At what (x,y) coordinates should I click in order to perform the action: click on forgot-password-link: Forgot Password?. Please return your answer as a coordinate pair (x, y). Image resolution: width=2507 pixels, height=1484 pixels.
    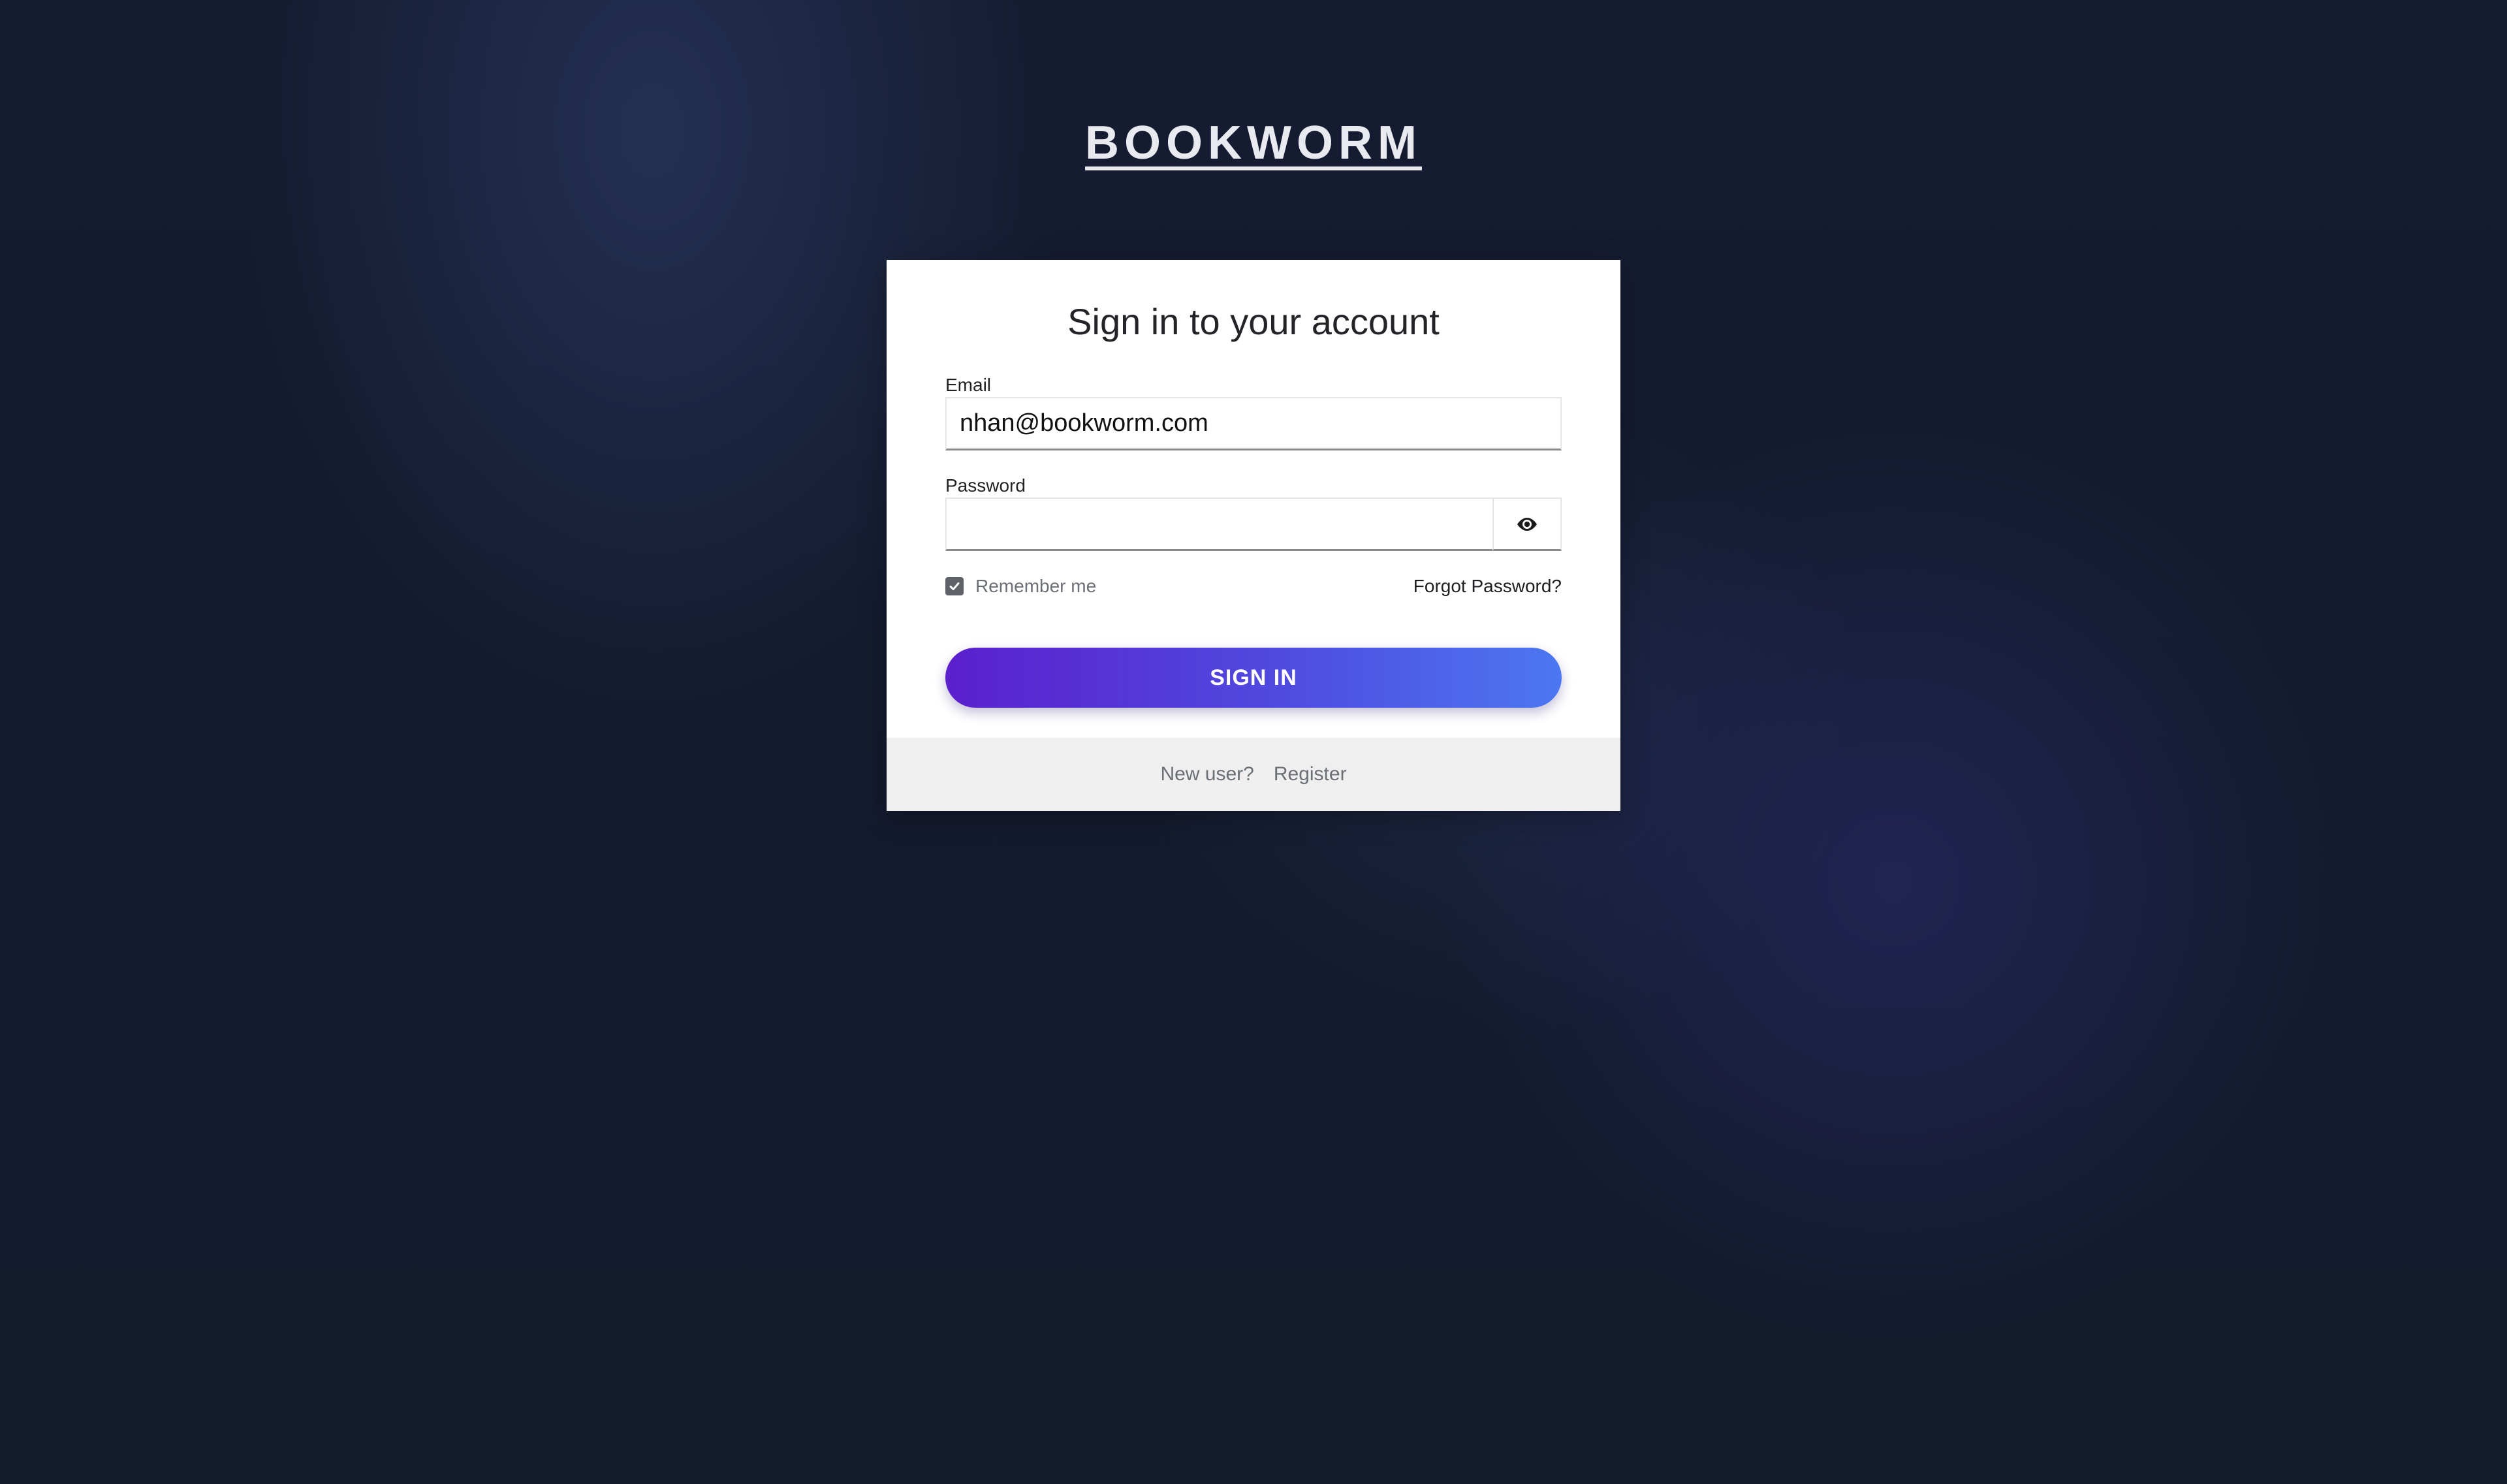
    Looking at the image, I should click on (1487, 586).